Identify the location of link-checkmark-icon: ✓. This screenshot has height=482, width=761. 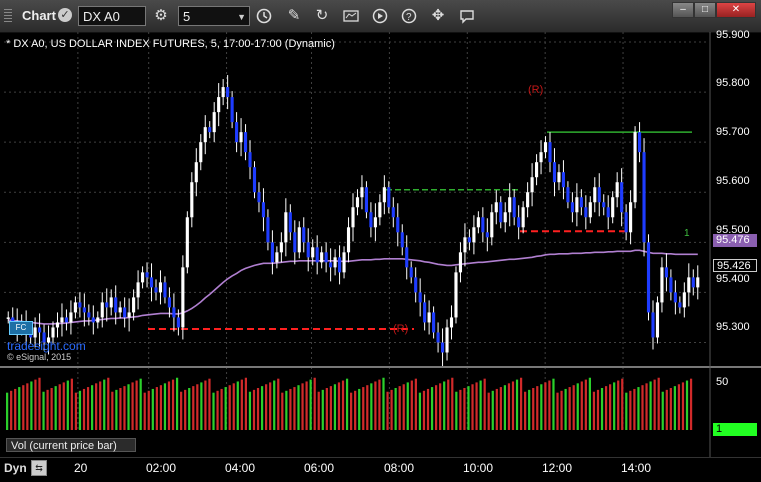
(65, 15).